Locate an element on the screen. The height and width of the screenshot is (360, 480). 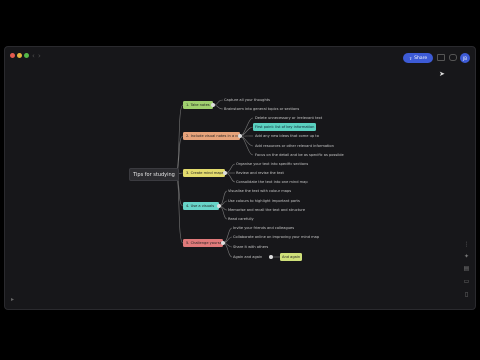
branch-node-challenge: 5. Challenge yourself is located at coordinates (203, 243).